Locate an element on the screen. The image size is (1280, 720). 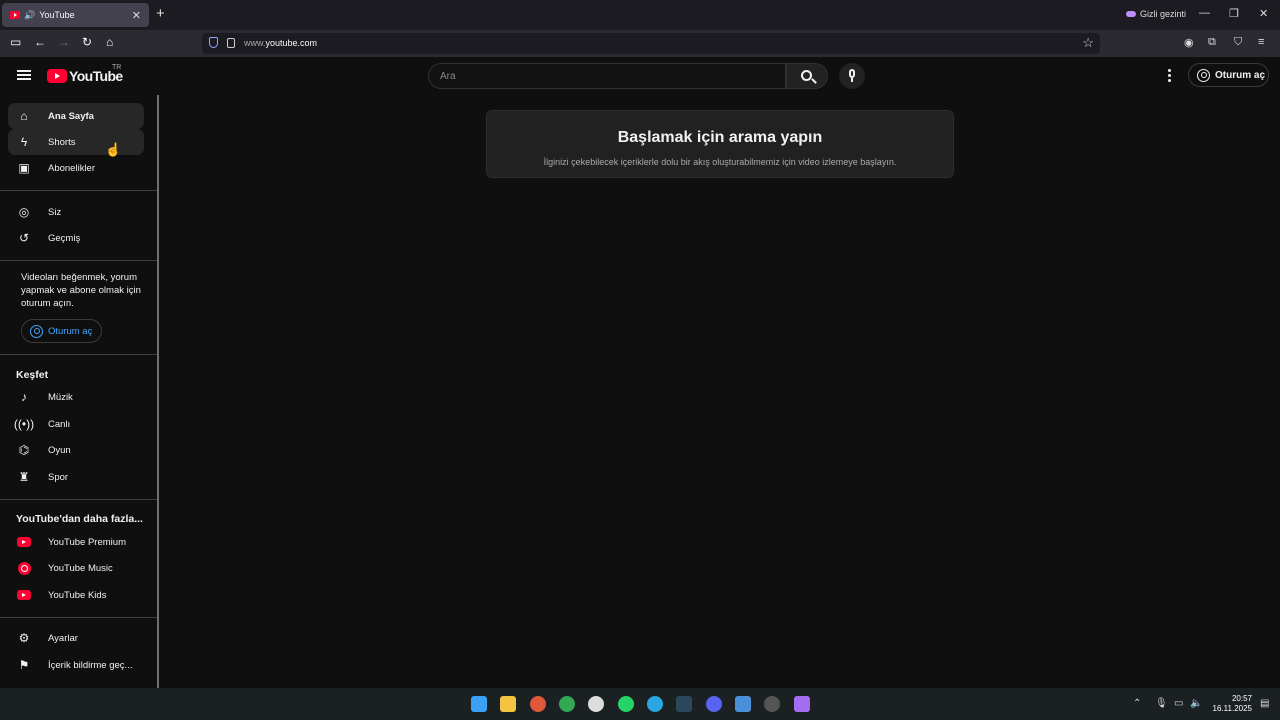
lock-icon is located at coordinates (231, 43).